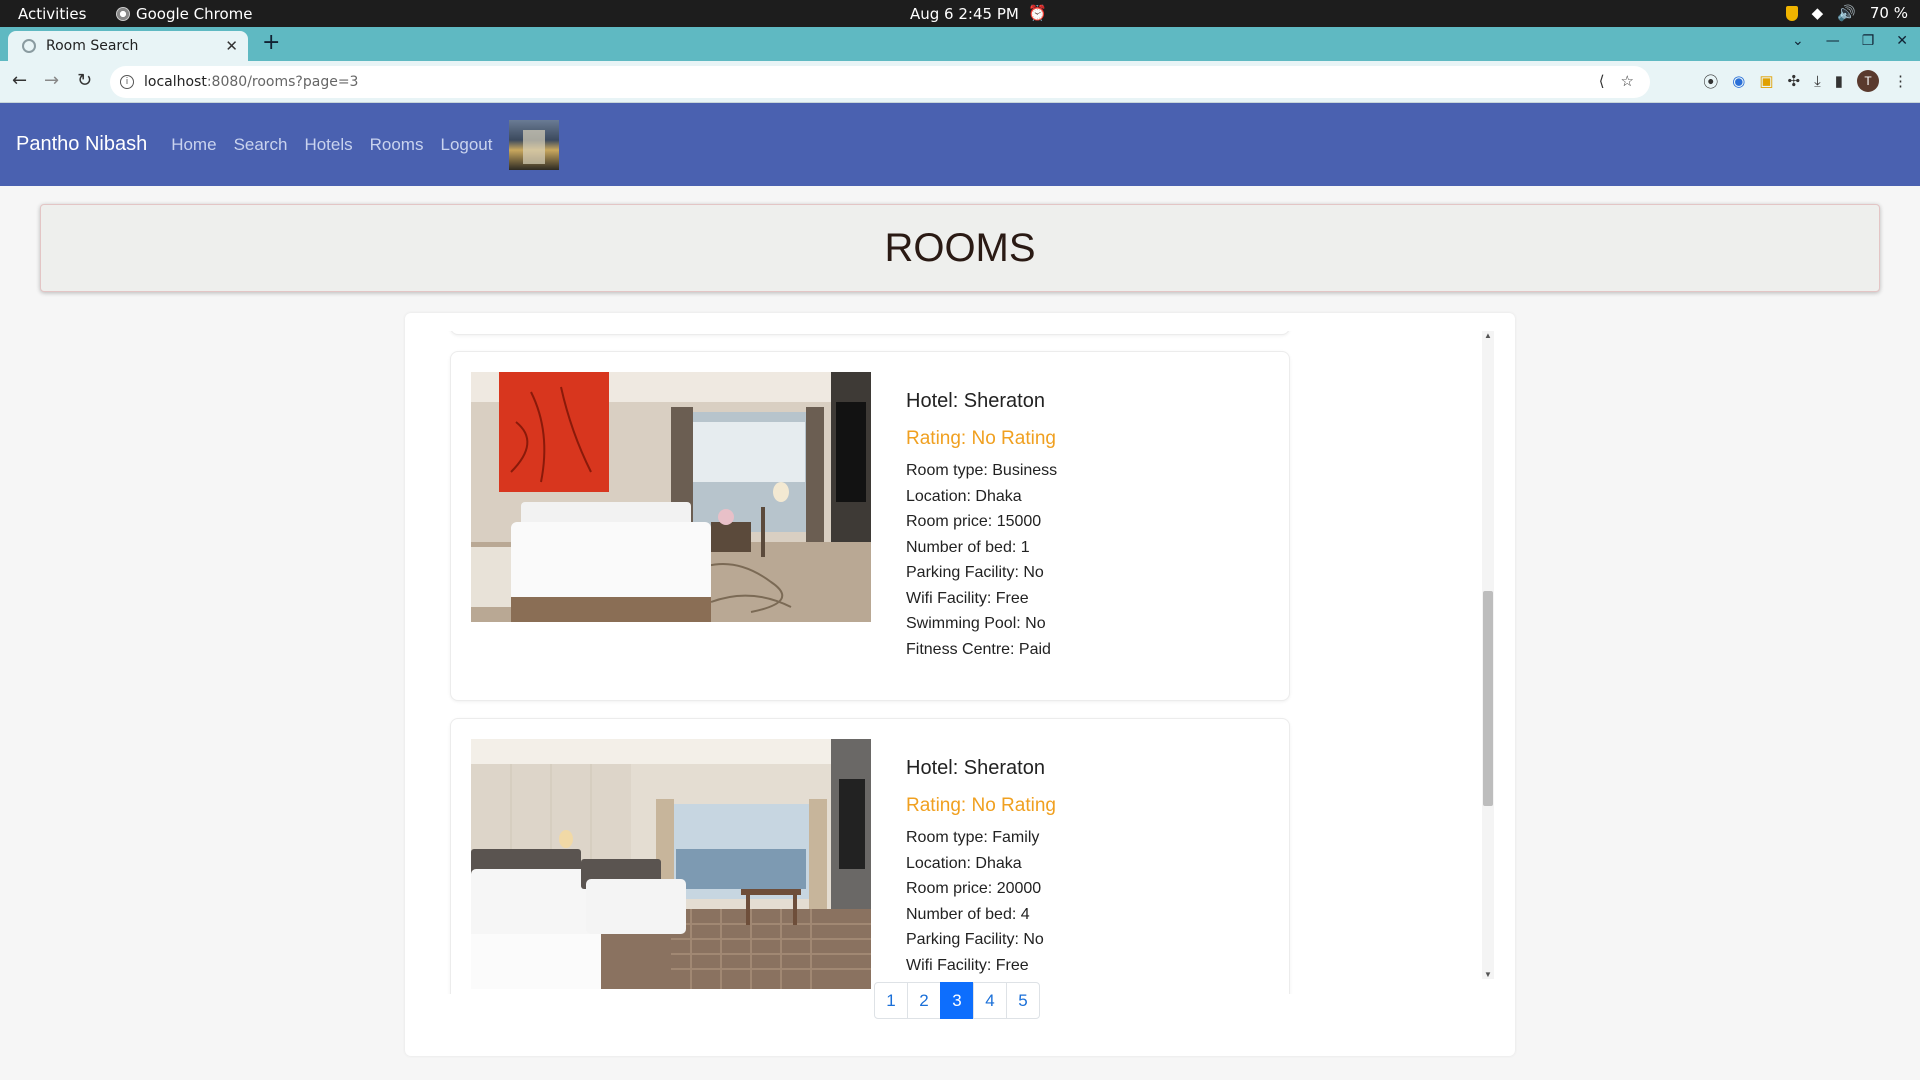 Image resolution: width=1920 pixels, height=1080 pixels. I want to click on page-link-5: 5, so click(1023, 1000).